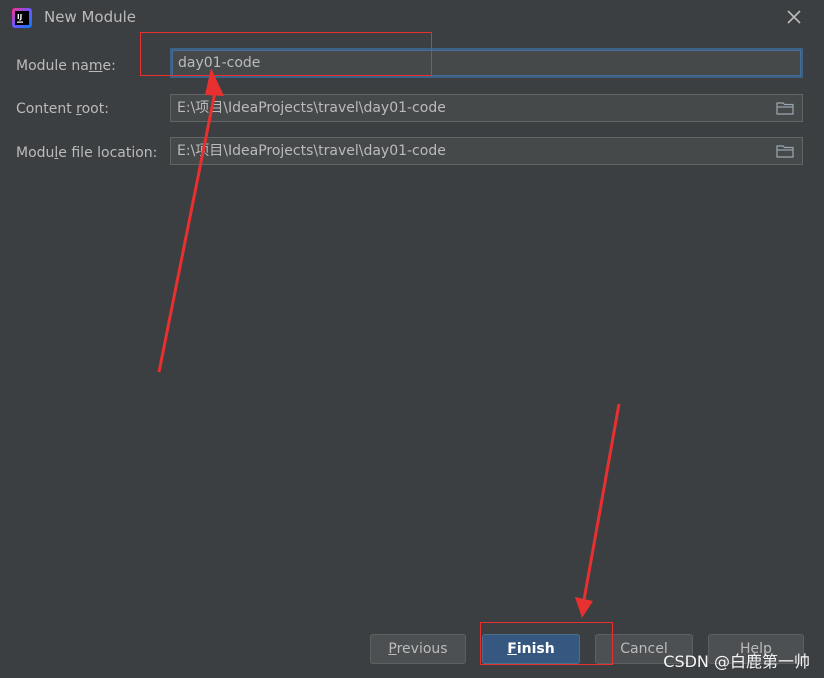  What do you see at coordinates (90, 17) in the screenshot?
I see `window-title: New Module` at bounding box center [90, 17].